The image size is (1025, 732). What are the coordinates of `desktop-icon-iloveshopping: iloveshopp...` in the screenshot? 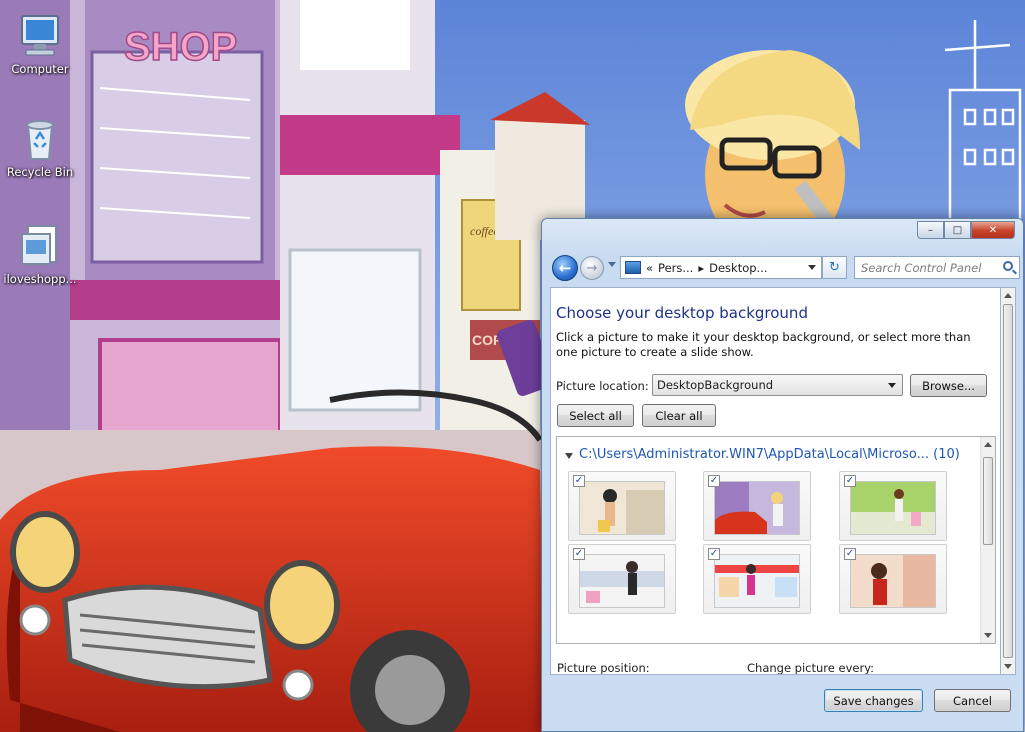 It's located at (40, 254).